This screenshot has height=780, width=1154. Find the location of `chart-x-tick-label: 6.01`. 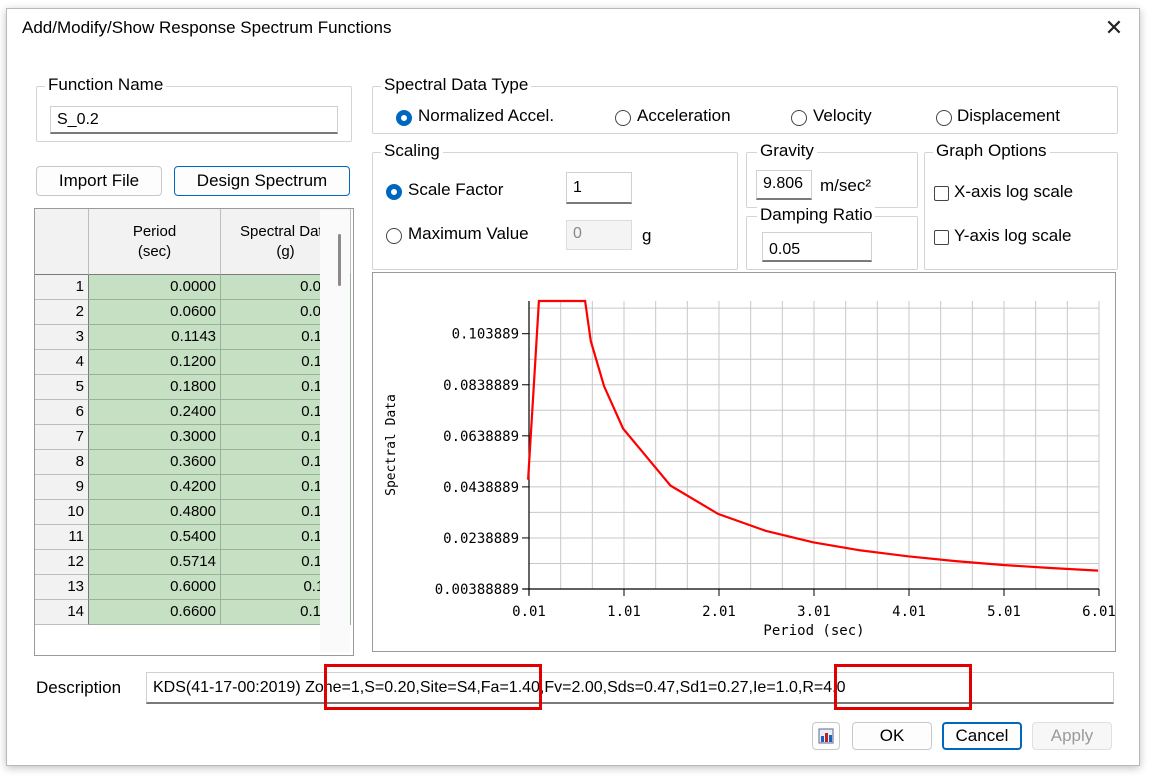

chart-x-tick-label: 6.01 is located at coordinates (1098, 612).